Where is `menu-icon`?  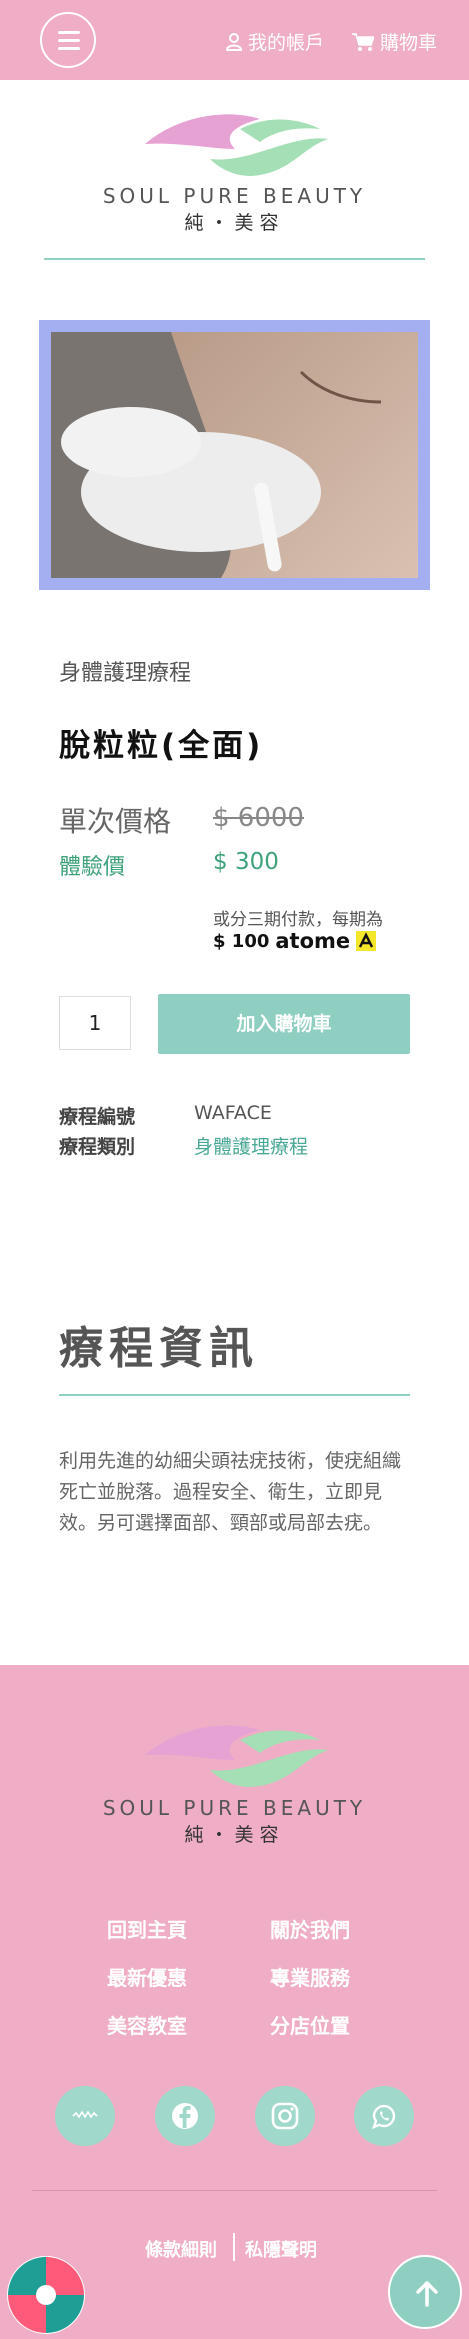 menu-icon is located at coordinates (69, 32).